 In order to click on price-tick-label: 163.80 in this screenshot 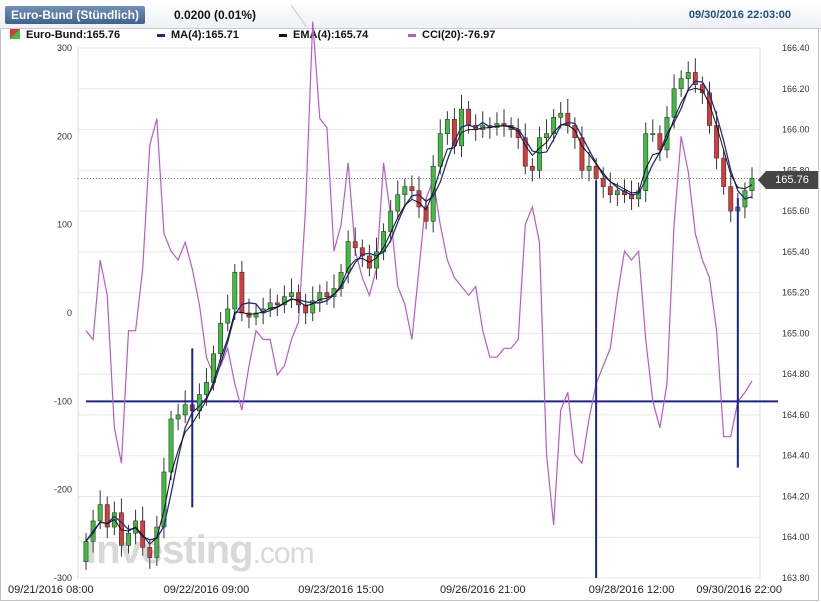, I will do `click(796, 578)`.